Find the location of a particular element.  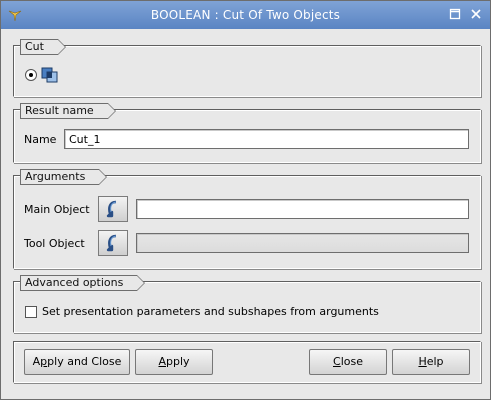

apply-button: Apply is located at coordinates (174, 362).